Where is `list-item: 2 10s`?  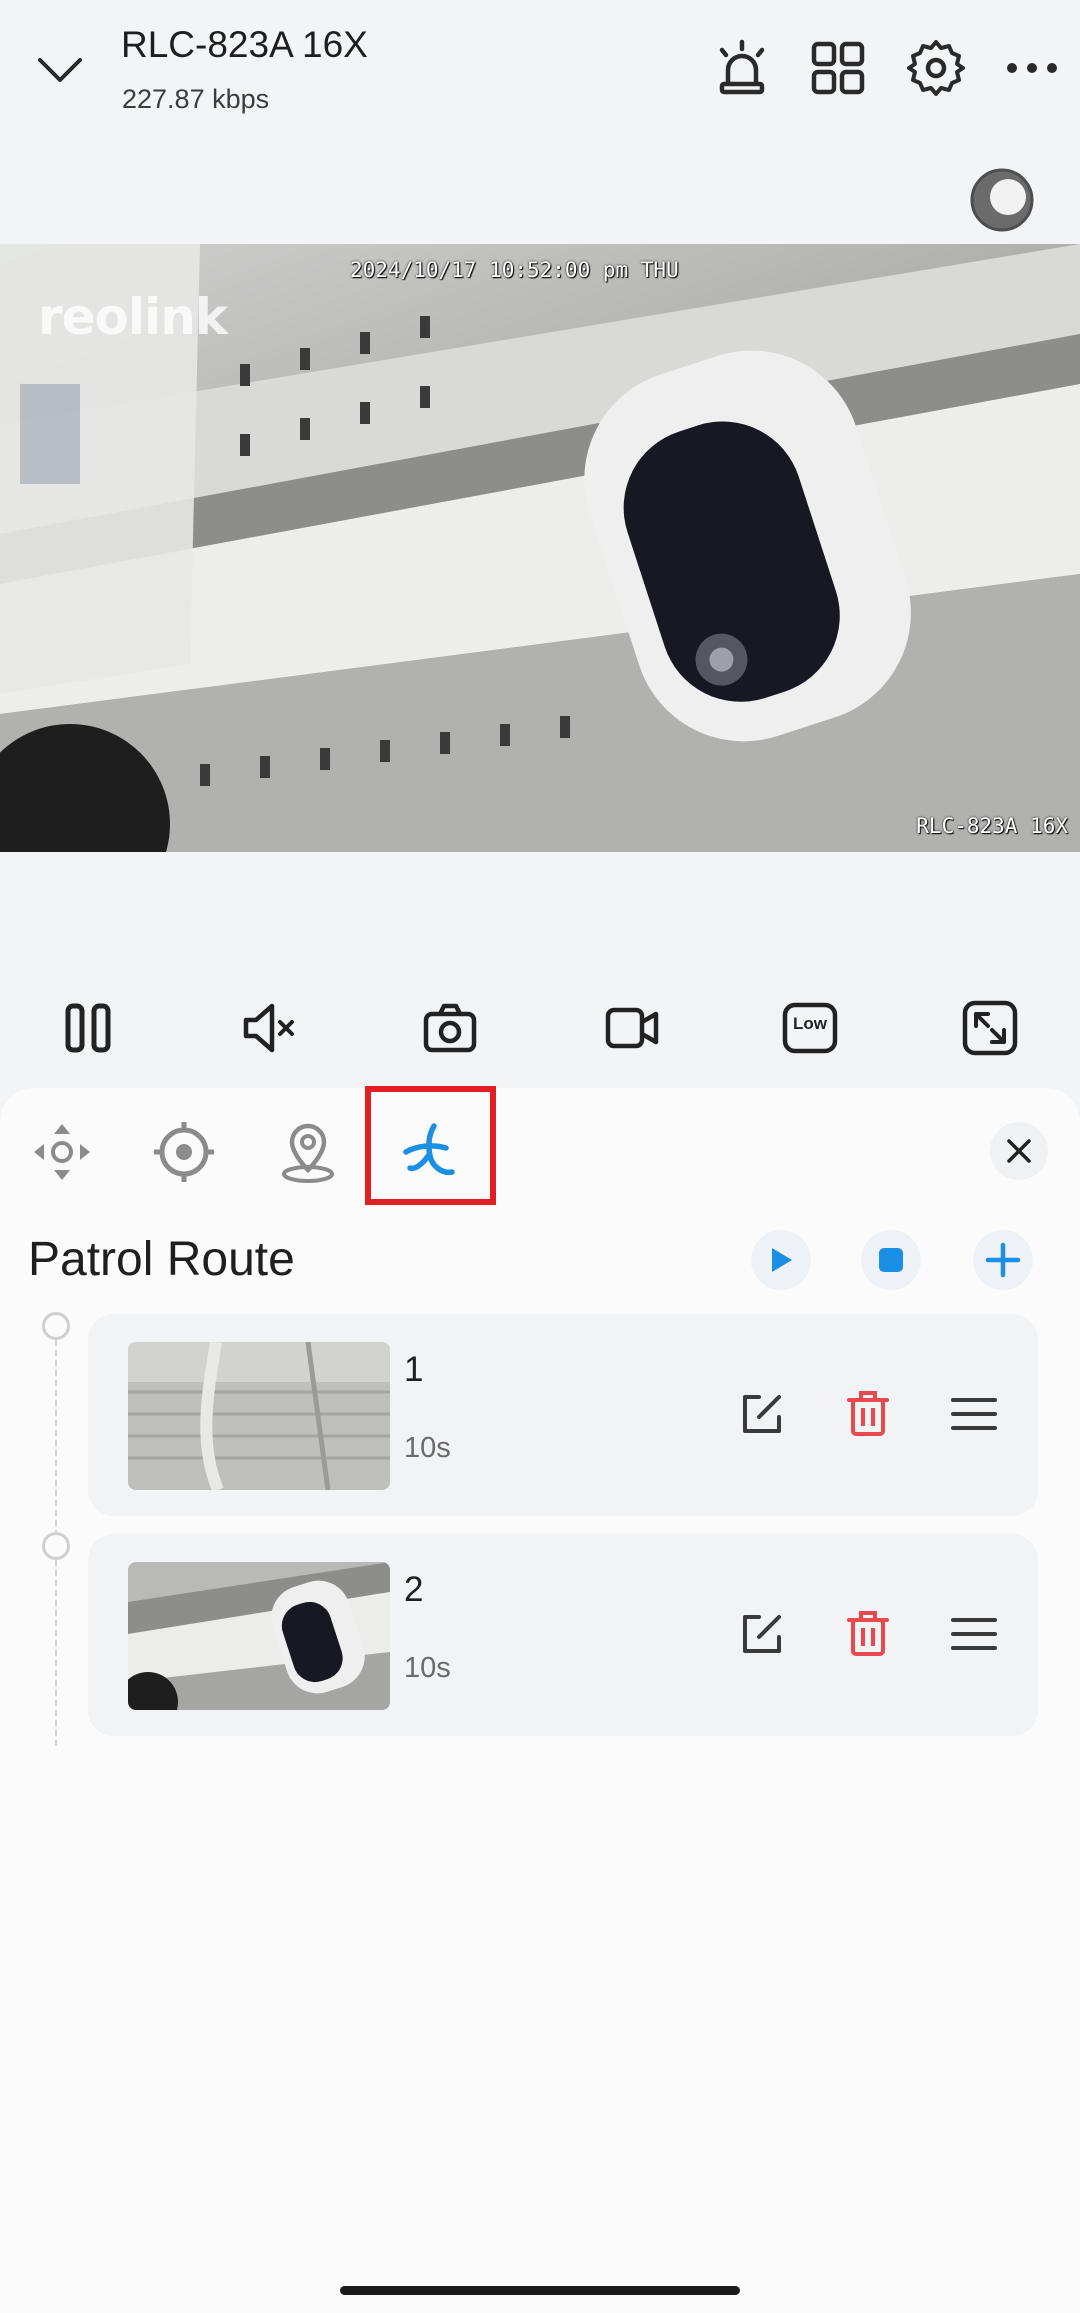
list-item: 2 10s is located at coordinates (563, 1635).